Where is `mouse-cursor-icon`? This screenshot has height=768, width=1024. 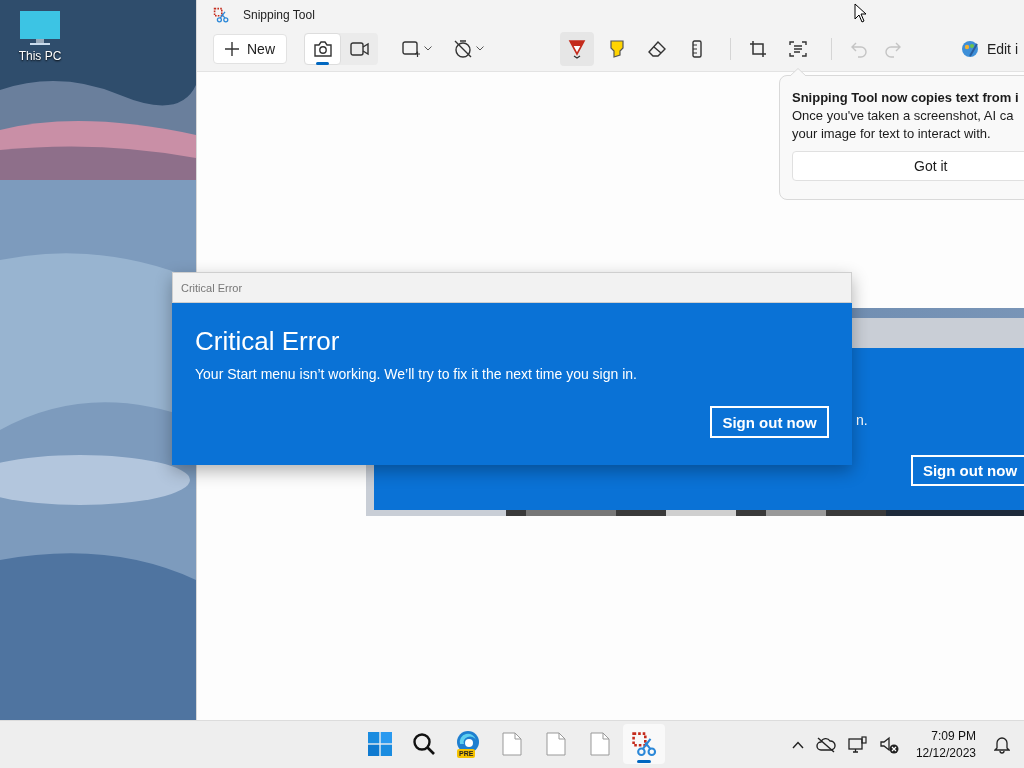
mouse-cursor-icon is located at coordinates (860, 13).